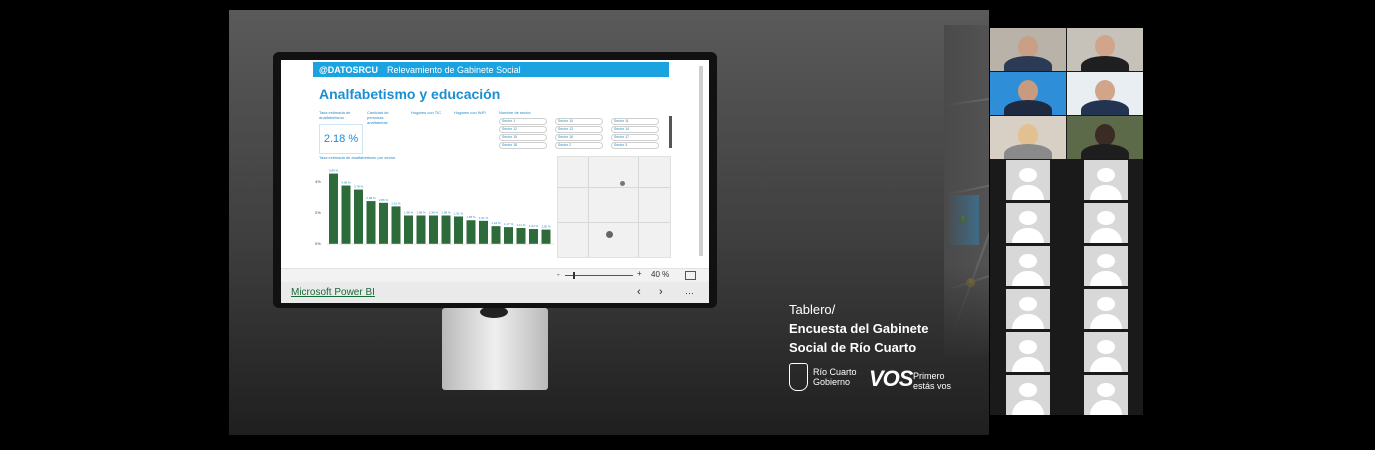 The width and height of the screenshot is (1375, 450). Describe the element at coordinates (614, 207) in the screenshot. I see `sector-minimap` at that location.